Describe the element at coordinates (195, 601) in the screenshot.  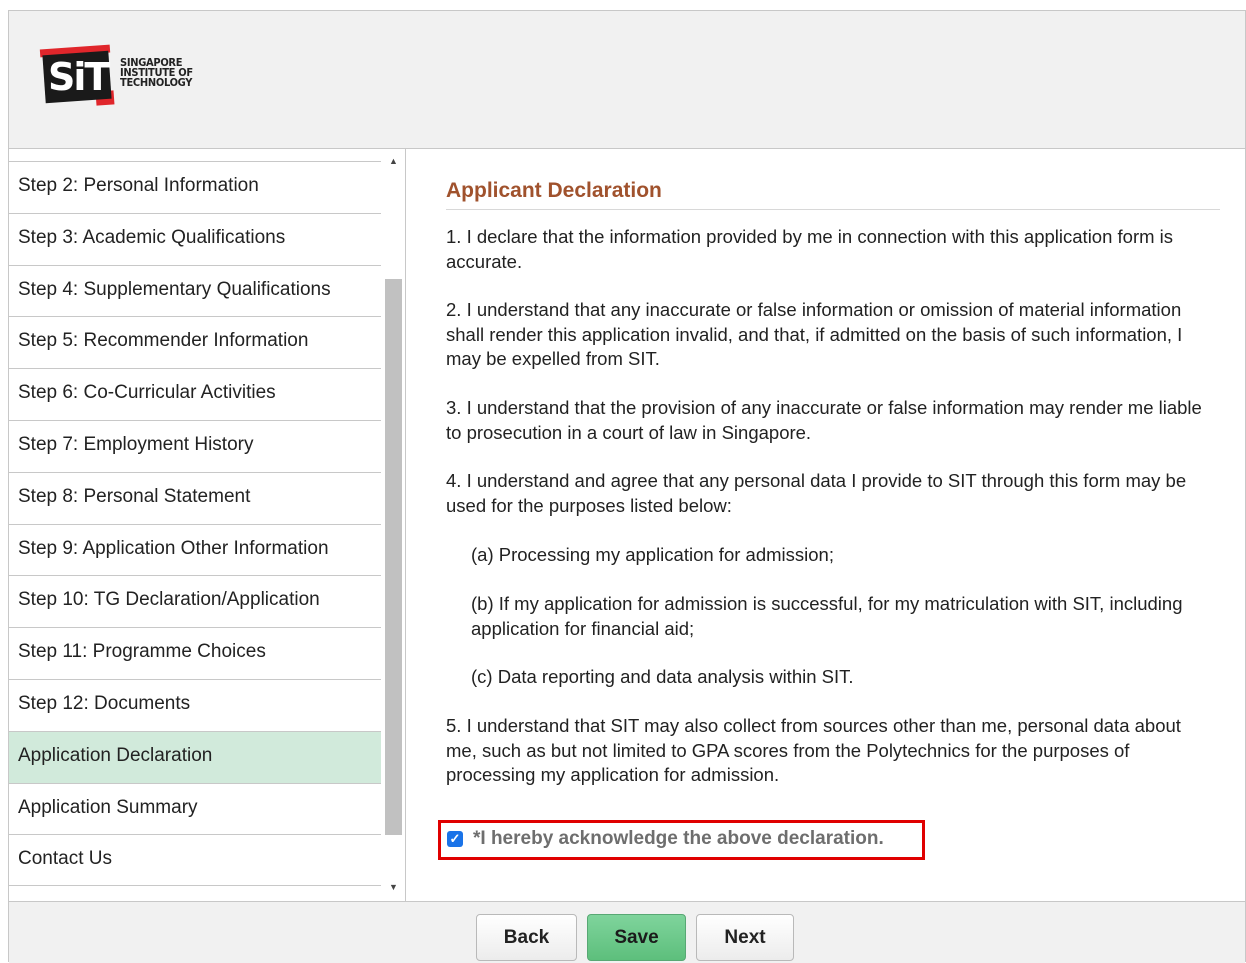
I see `sidebar-item-step-10: Step 10: TG Declaration/Application` at that location.